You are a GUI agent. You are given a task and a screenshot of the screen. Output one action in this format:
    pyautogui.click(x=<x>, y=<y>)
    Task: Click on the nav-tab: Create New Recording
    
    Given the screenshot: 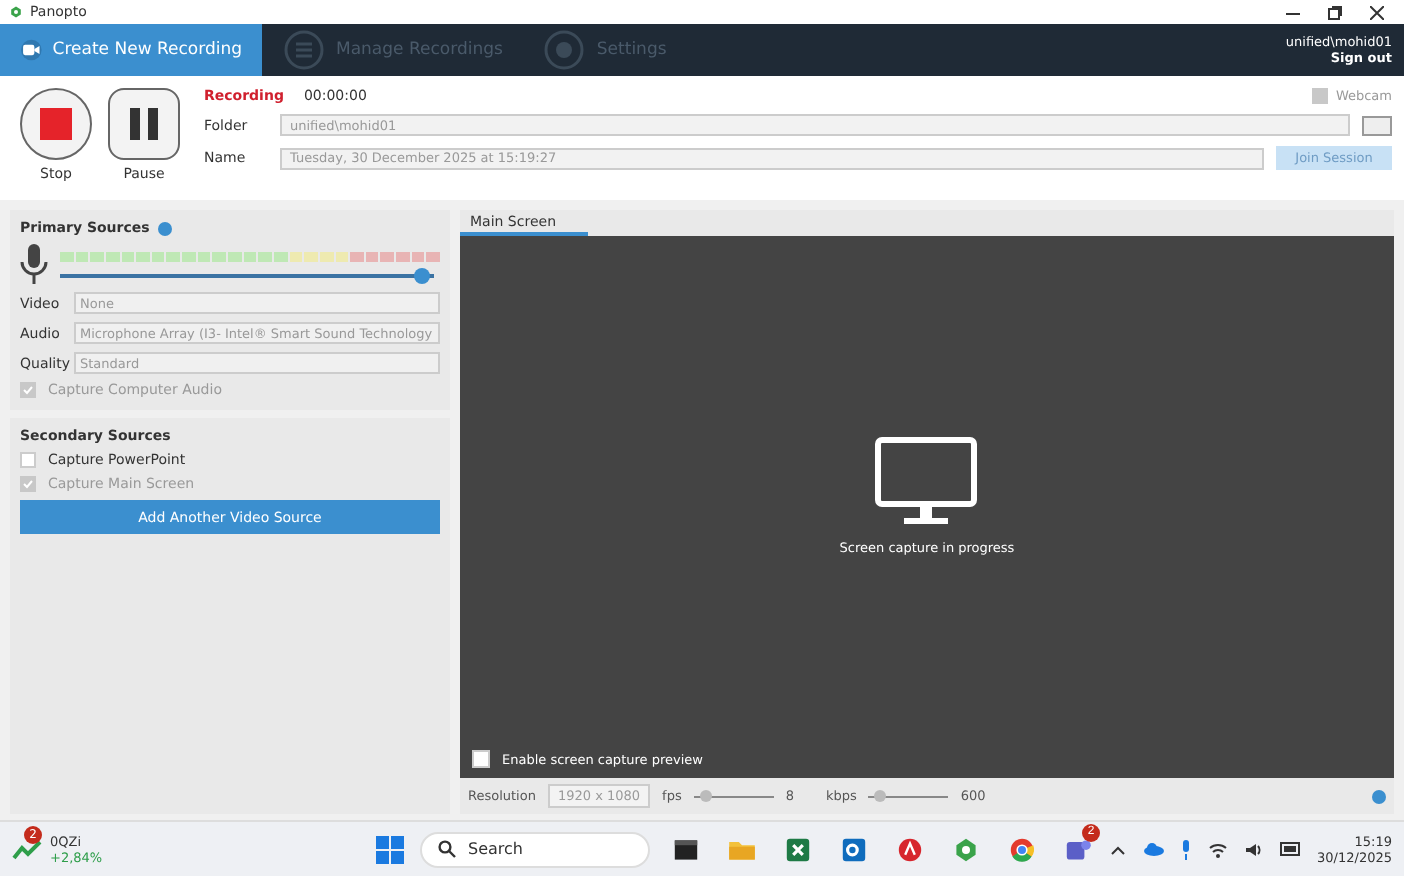 What is the action you would take?
    pyautogui.click(x=131, y=50)
    